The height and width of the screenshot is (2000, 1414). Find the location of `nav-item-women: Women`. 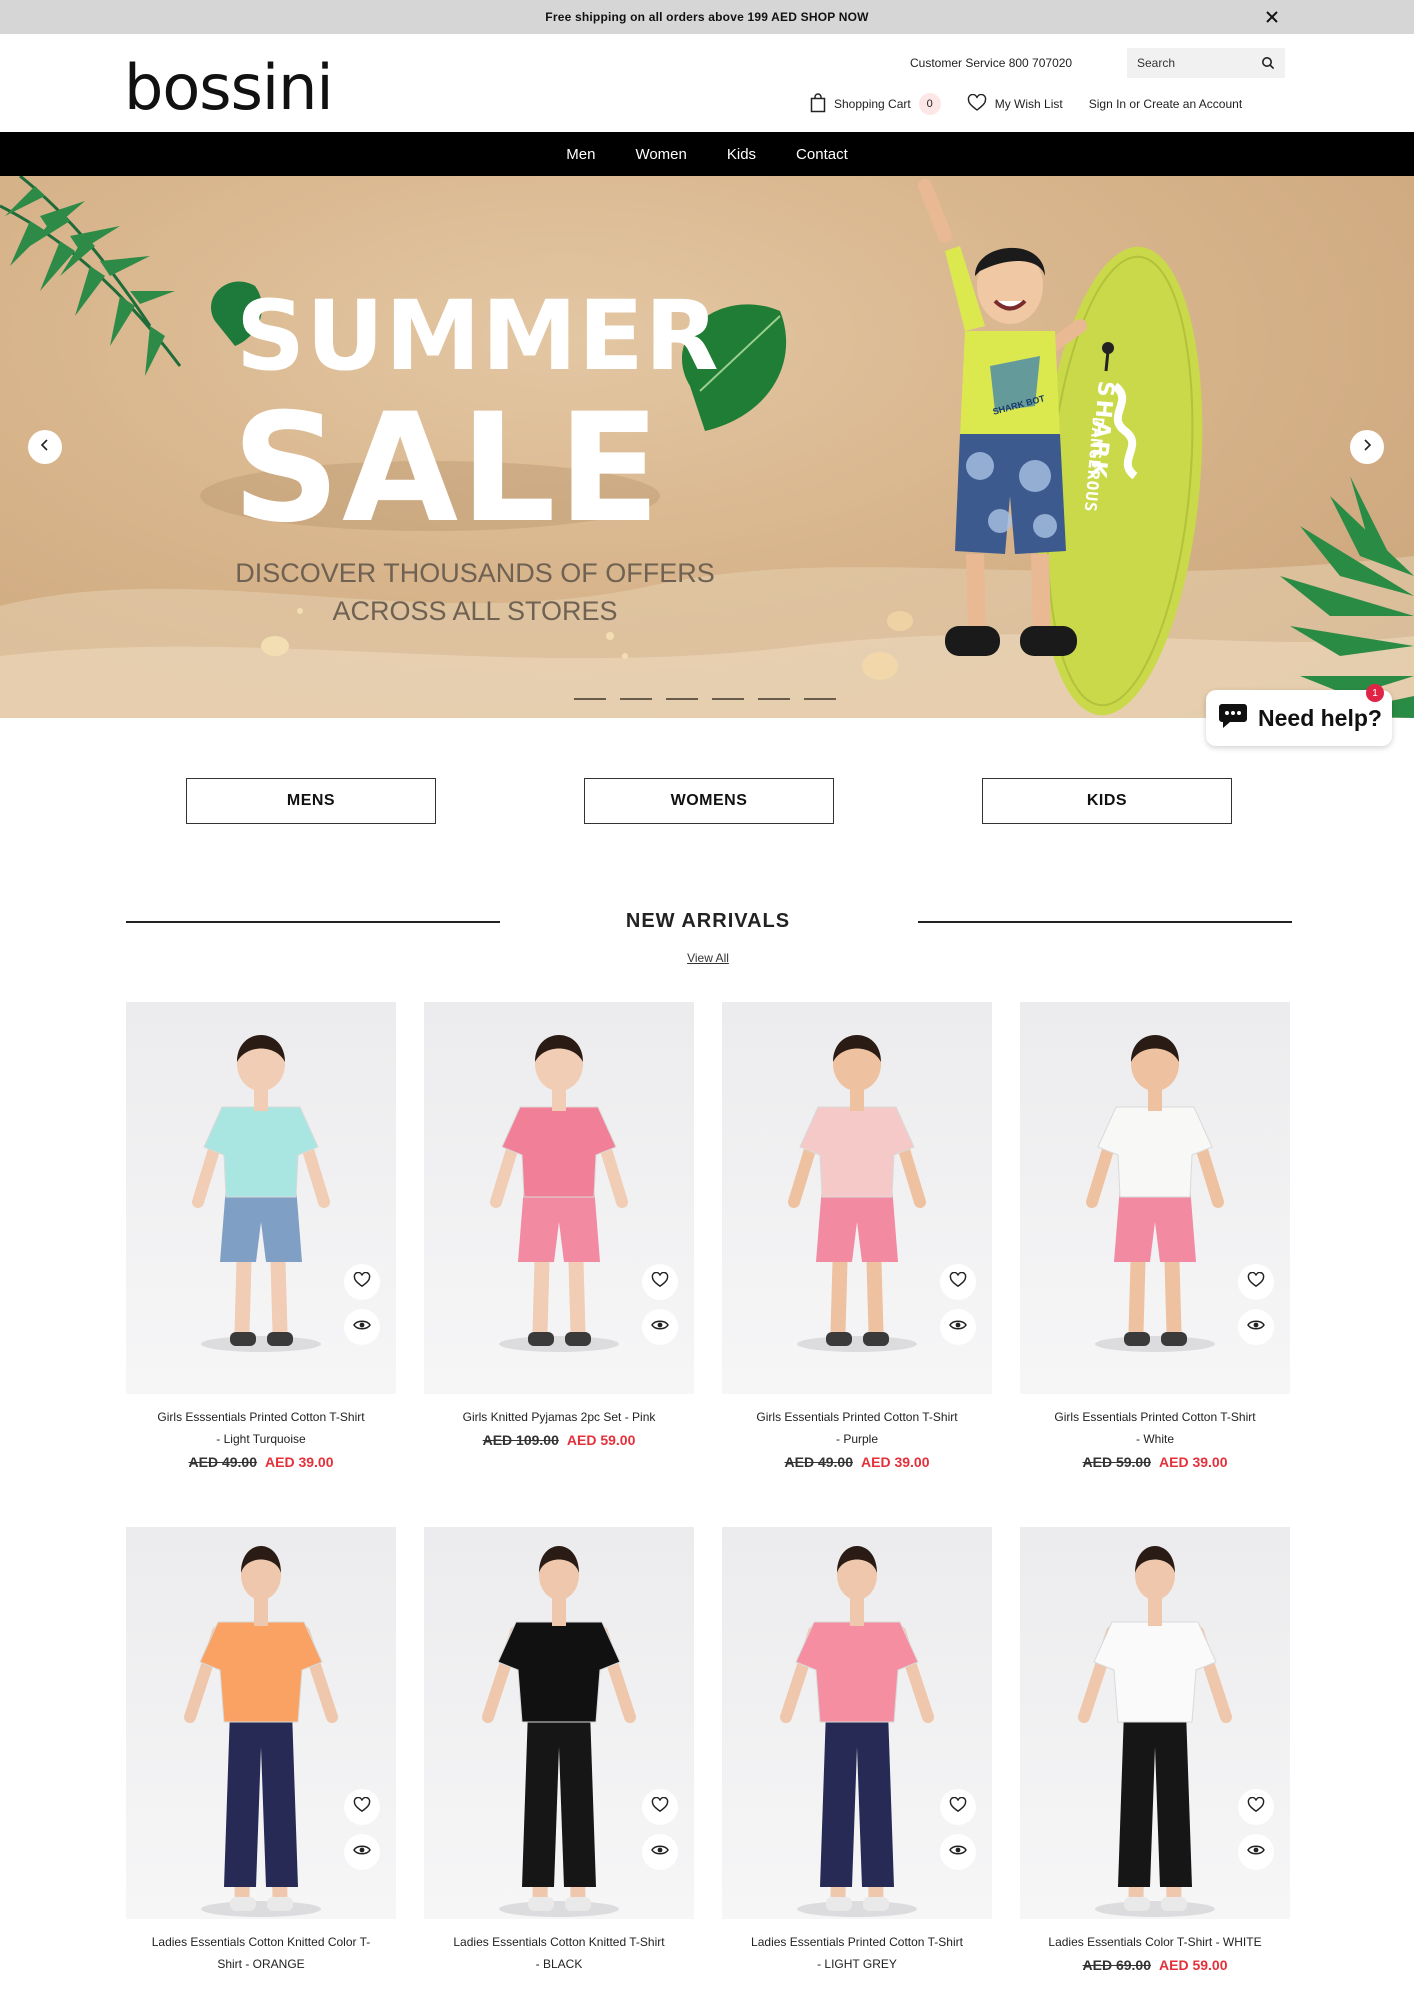

nav-item-women: Women is located at coordinates (660, 154).